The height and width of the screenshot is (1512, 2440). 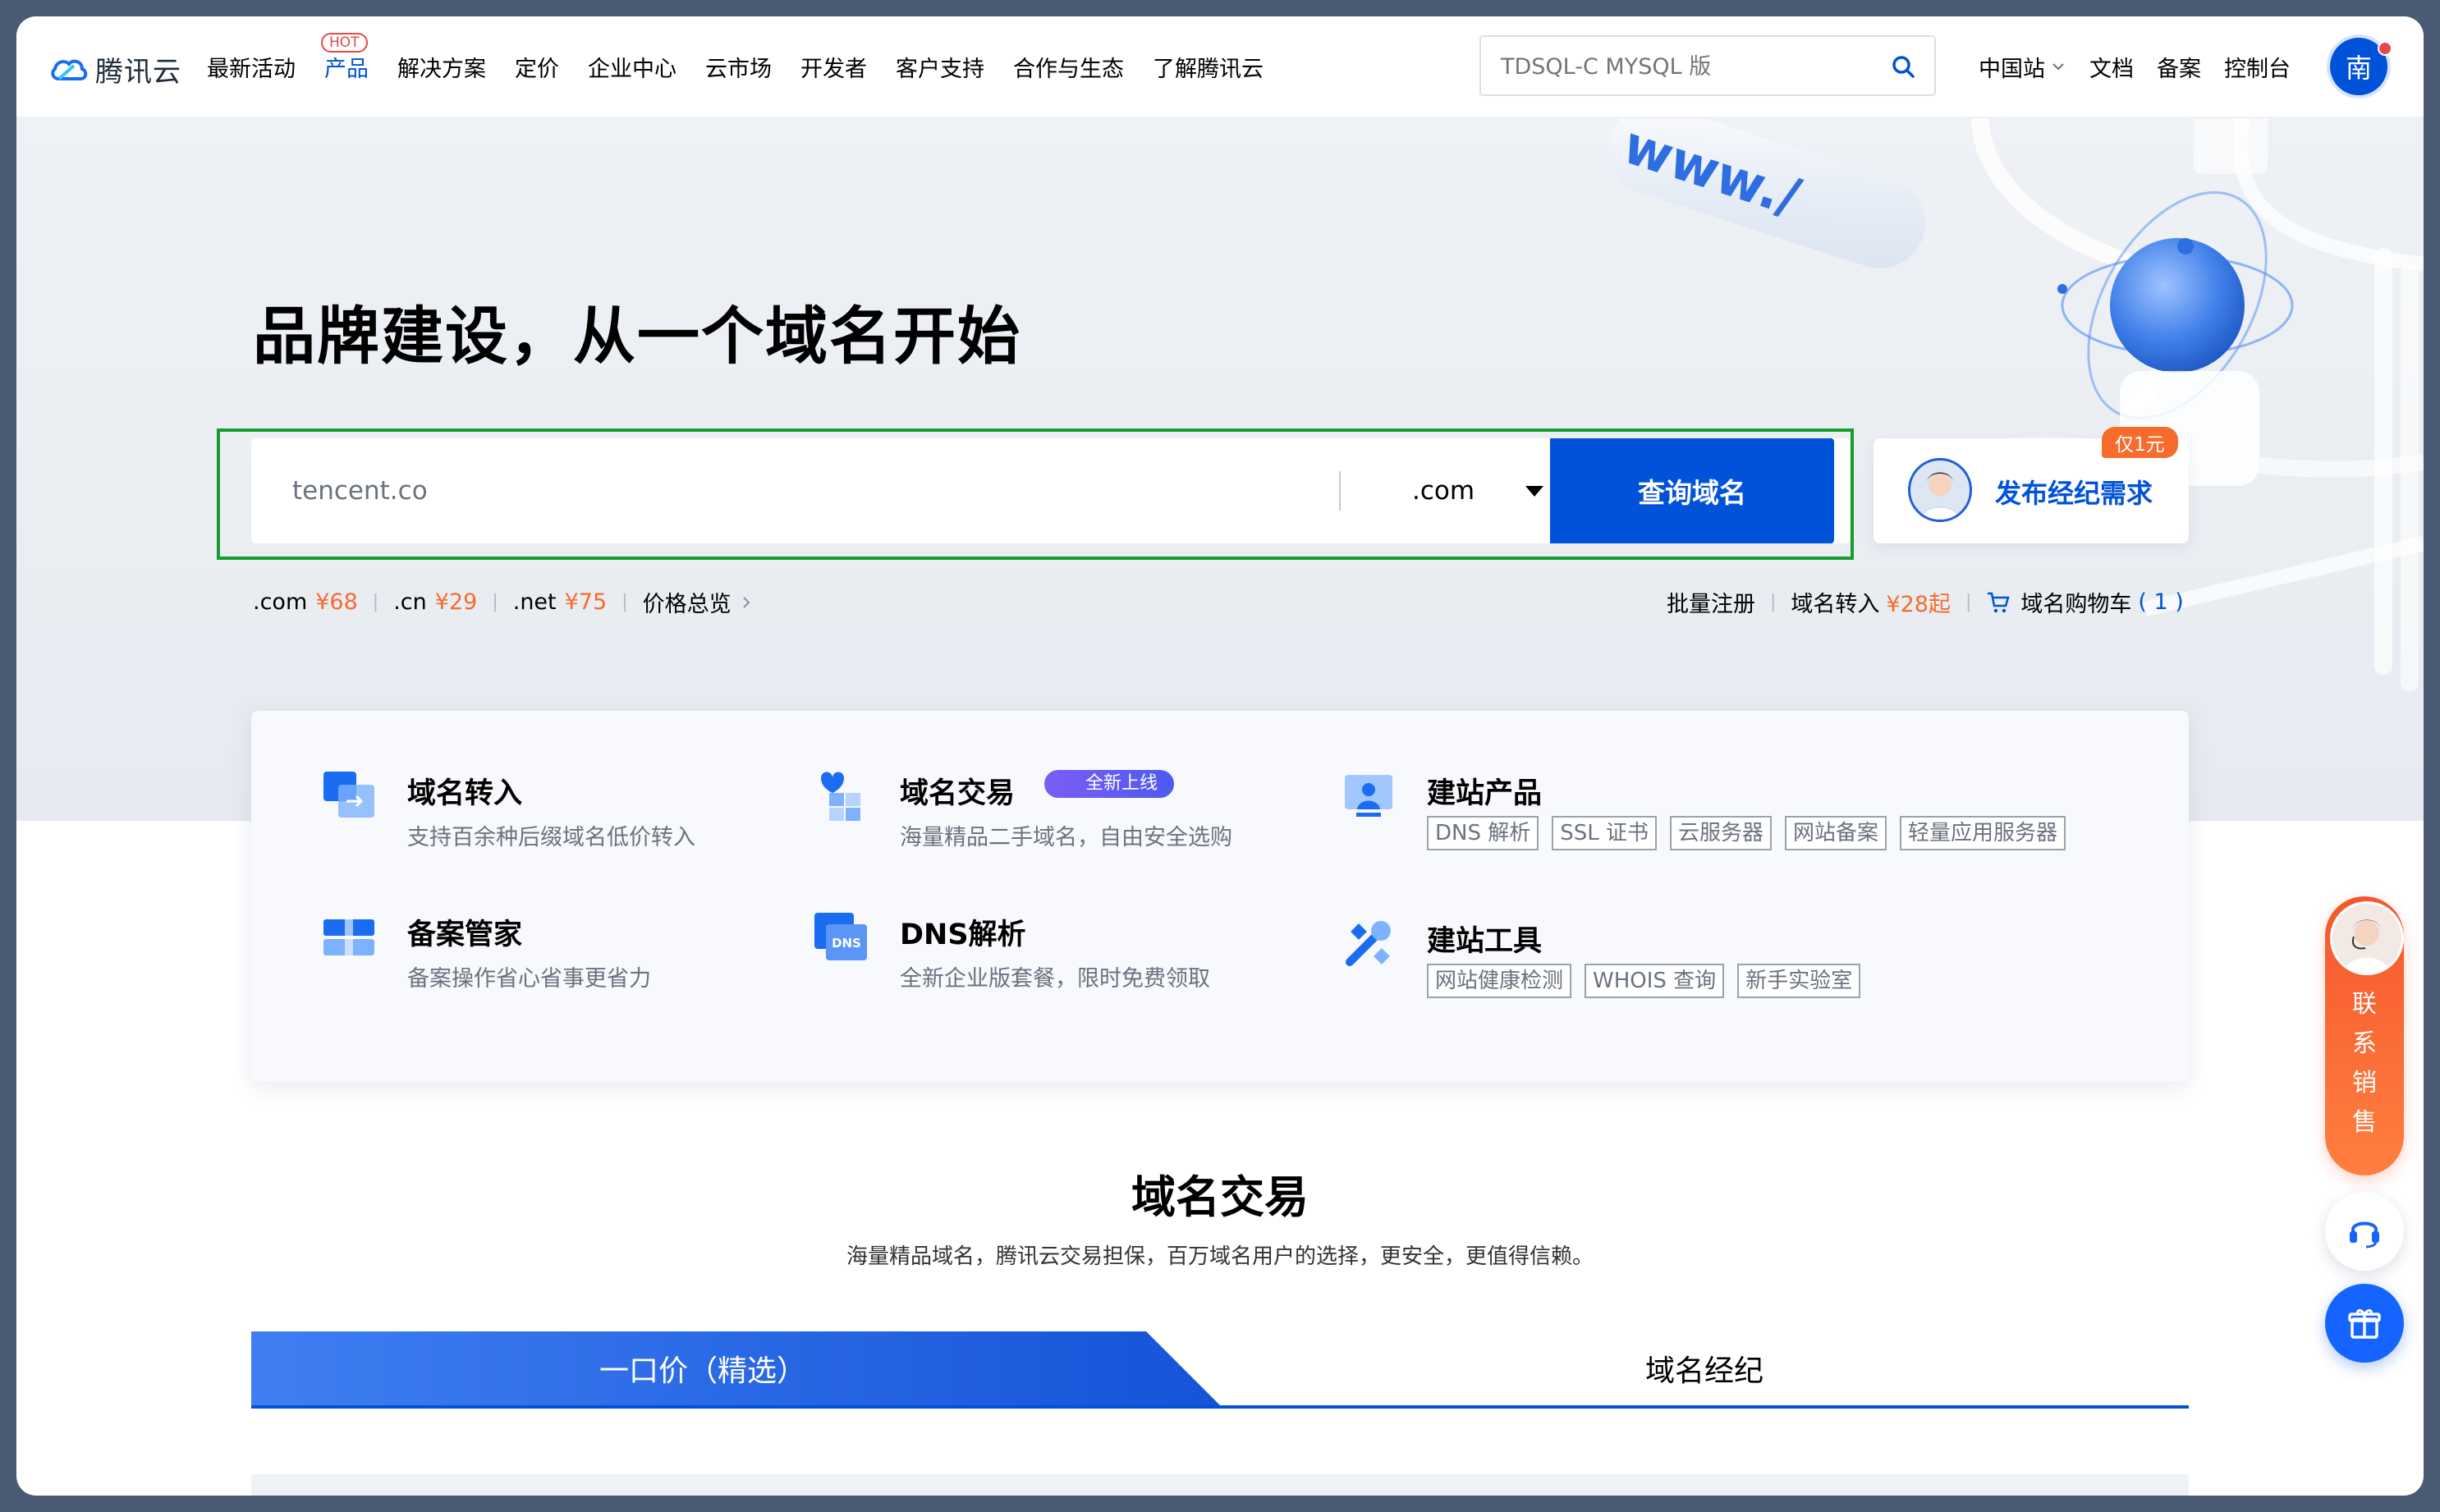 I want to click on trade-tabs: 一口价（精选） 域名经纪, so click(x=1220, y=1370).